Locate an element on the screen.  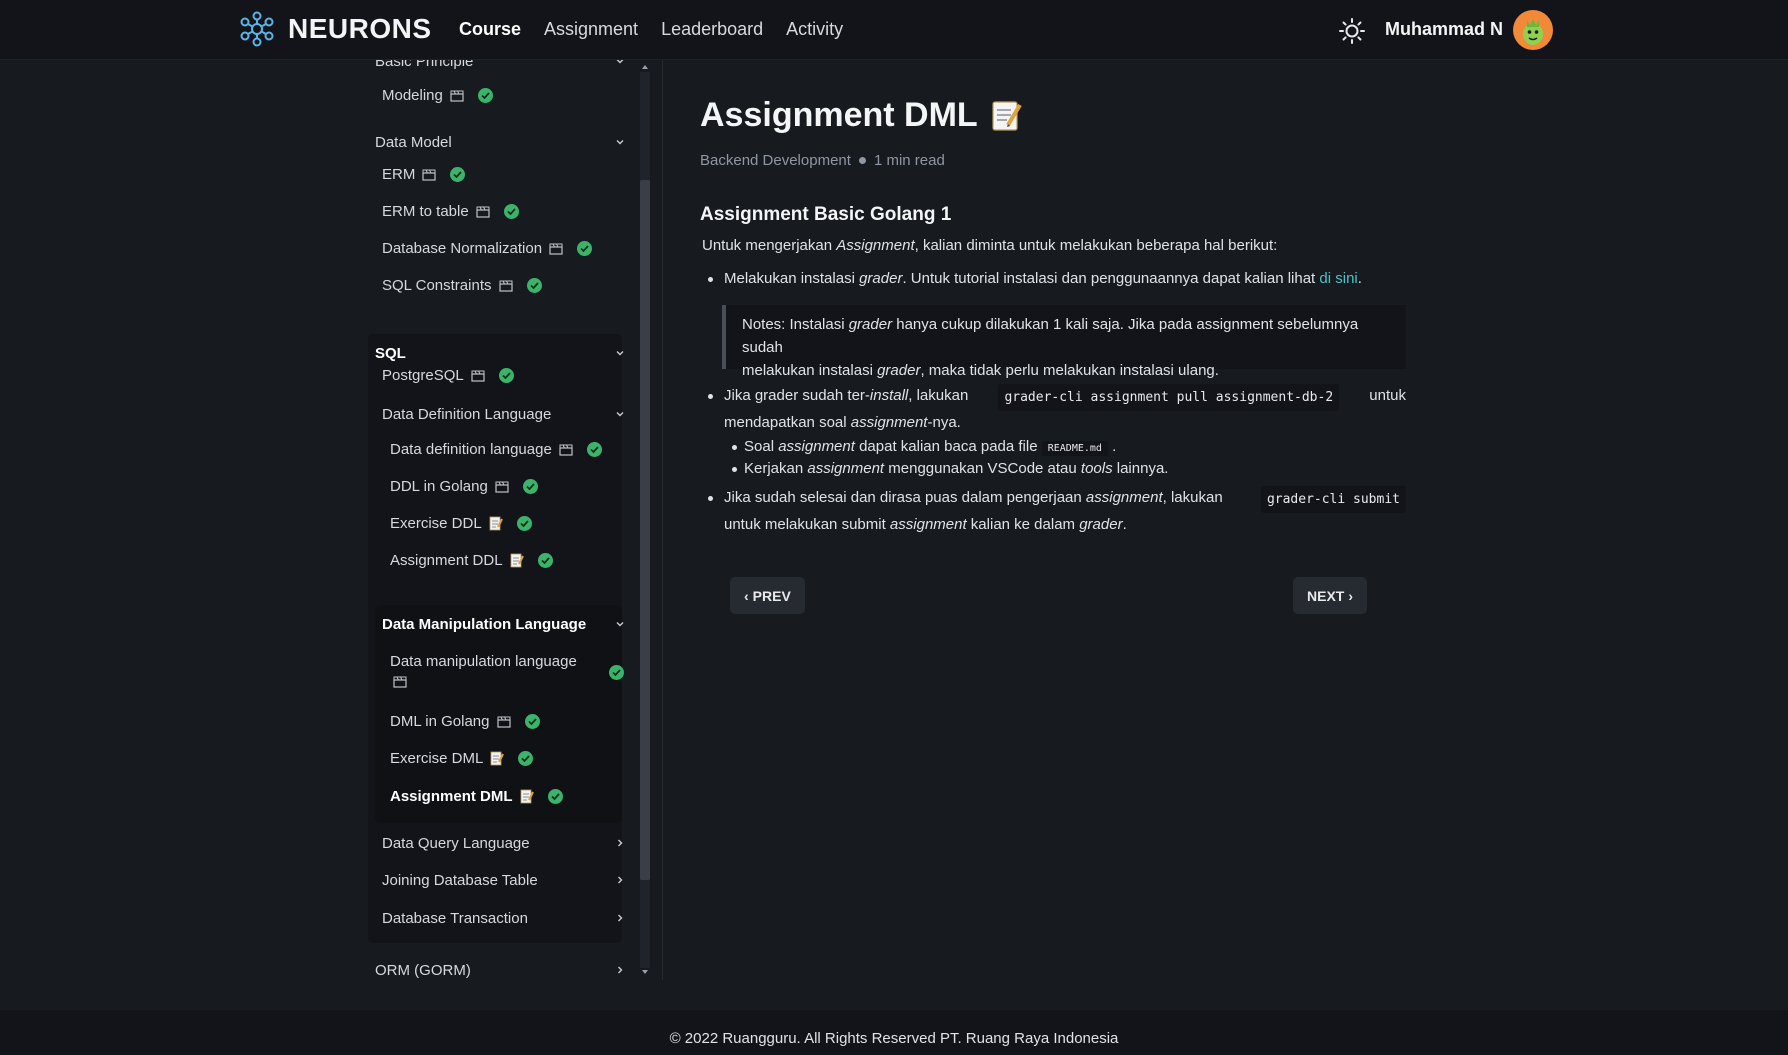
sidebar-item-exercise-ddl: Exercise DDL is located at coordinates (461, 523).